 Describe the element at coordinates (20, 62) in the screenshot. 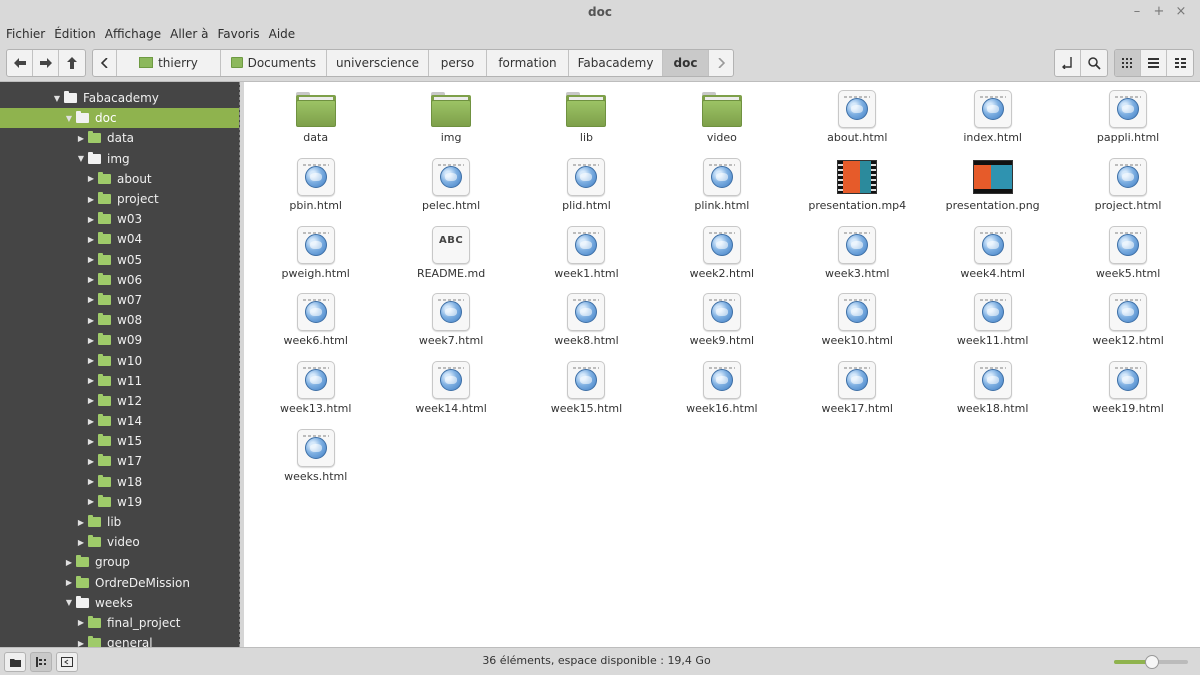

I see `back-button` at that location.